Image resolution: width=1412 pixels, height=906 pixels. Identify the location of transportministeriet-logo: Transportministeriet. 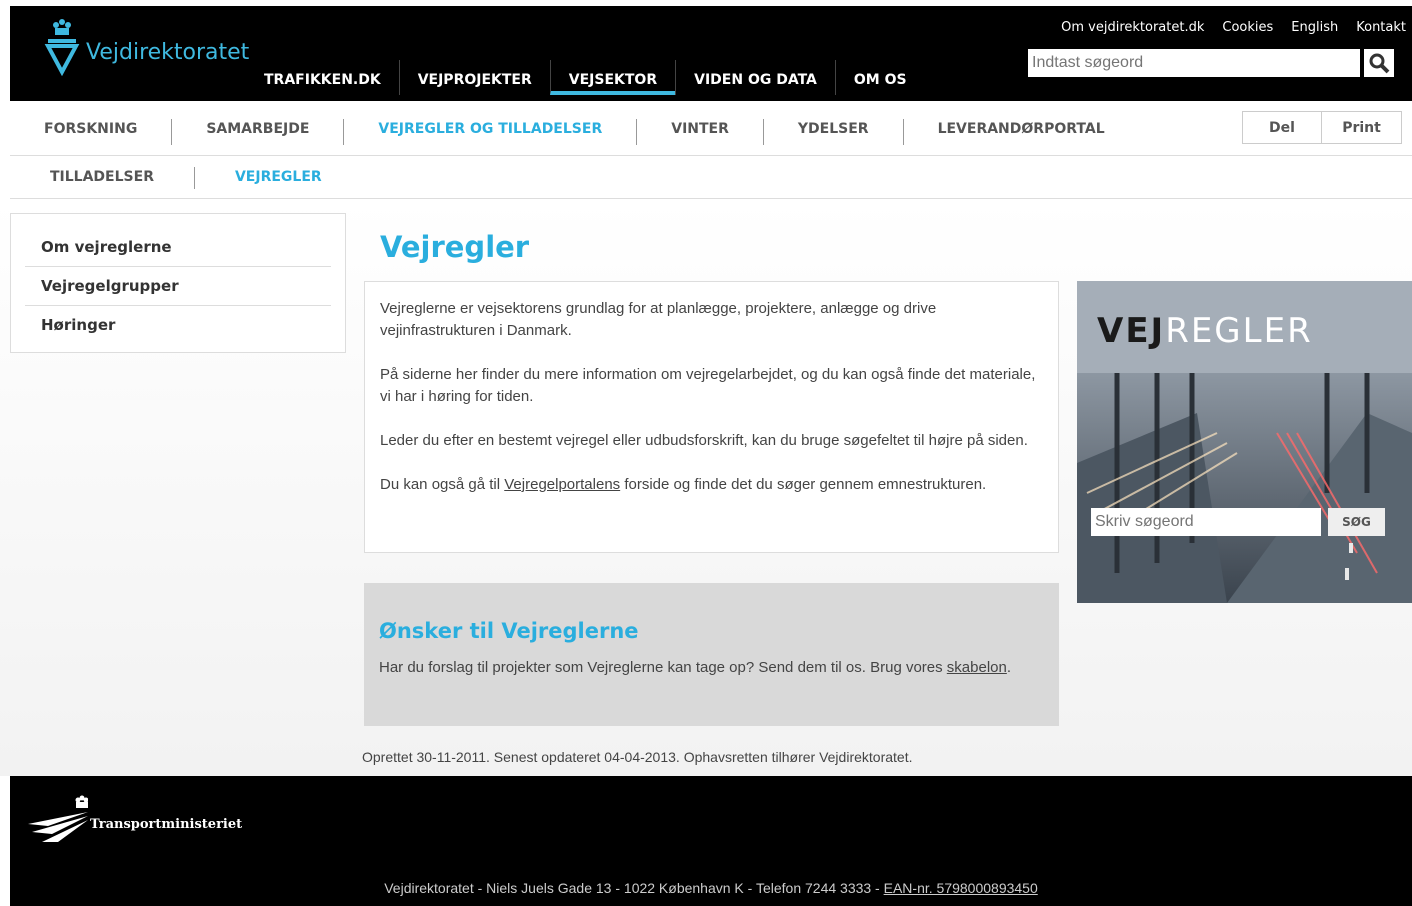
(135, 819).